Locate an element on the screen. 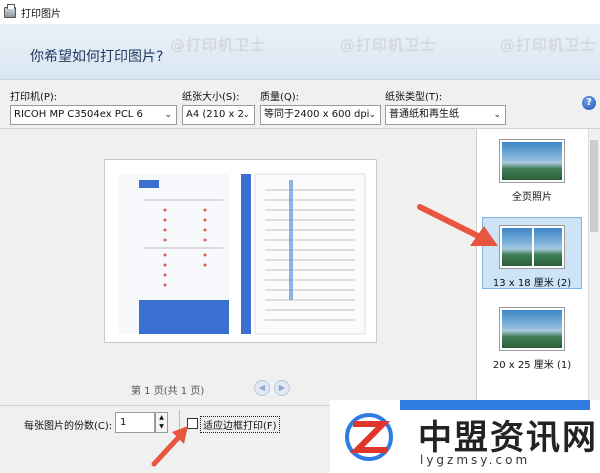 This screenshot has height=473, width=600. fit-frame-label: 适应边框打印(F) is located at coordinates (240, 424).